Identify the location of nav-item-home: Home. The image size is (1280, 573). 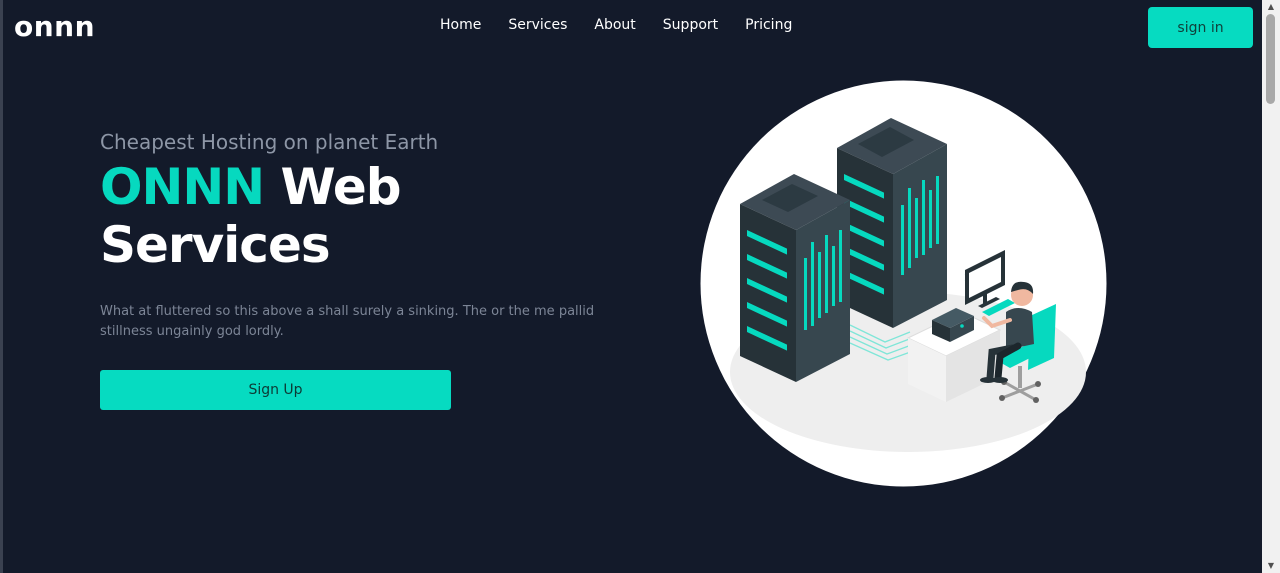
(460, 25).